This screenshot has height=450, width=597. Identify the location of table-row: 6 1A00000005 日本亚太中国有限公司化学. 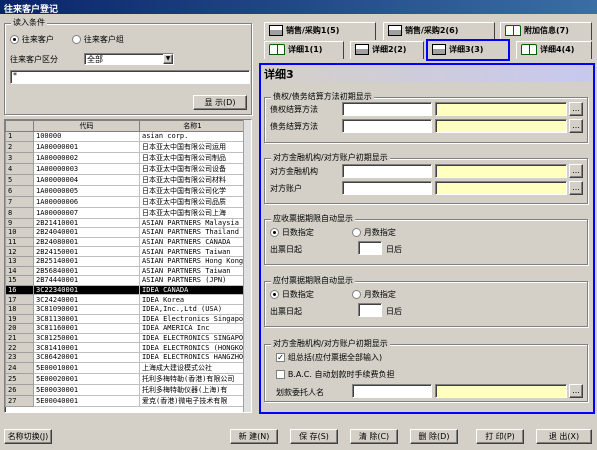
(125, 190).